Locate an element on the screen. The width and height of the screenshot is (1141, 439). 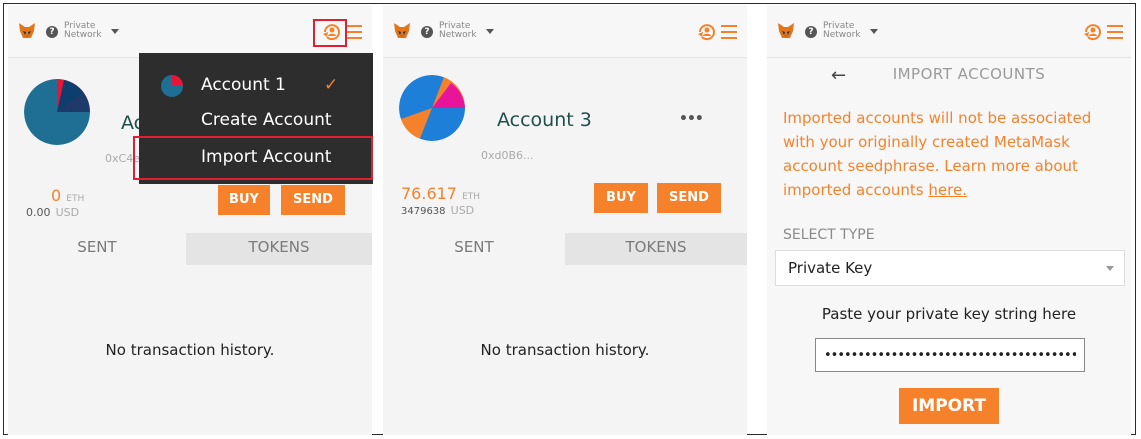
account-name: Account 3 is located at coordinates (544, 120).